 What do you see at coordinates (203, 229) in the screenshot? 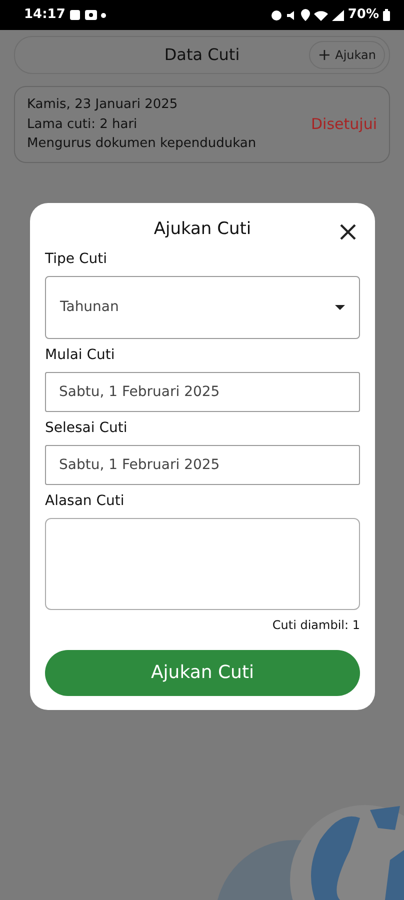
I see `dialog-title: Ajukan Cuti` at bounding box center [203, 229].